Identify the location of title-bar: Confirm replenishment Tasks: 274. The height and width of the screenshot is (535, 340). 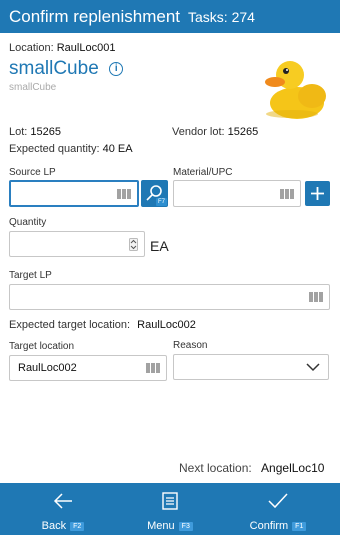
(170, 16).